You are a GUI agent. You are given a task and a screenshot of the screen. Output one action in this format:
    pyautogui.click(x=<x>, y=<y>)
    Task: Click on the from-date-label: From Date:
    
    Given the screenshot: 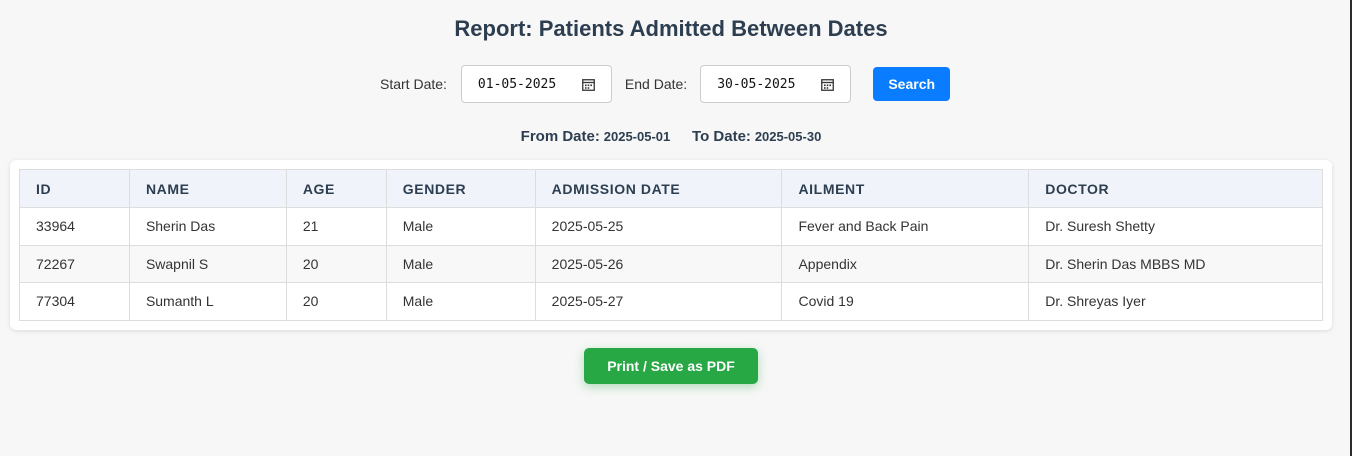 What is the action you would take?
    pyautogui.click(x=560, y=136)
    